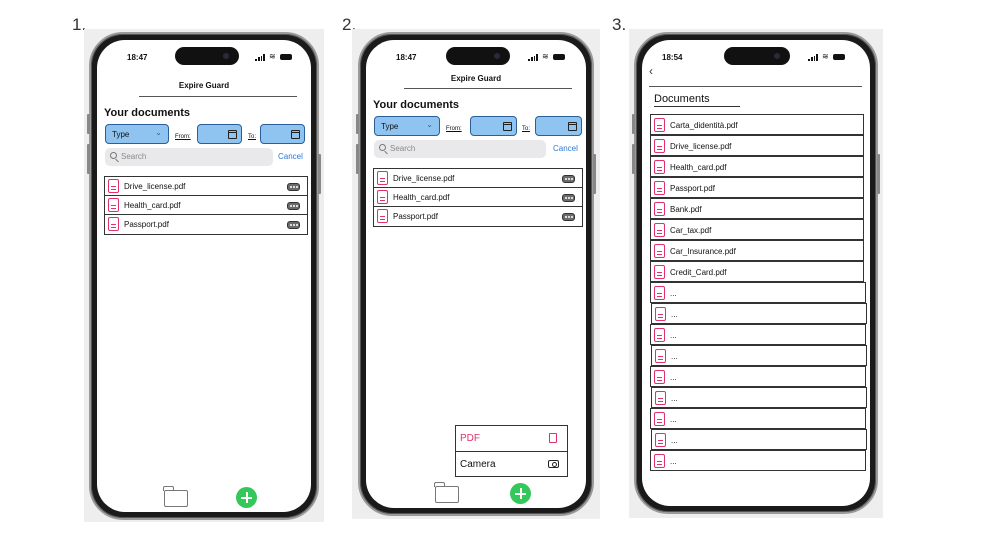 The image size is (982, 552). Describe the element at coordinates (204, 85) in the screenshot. I see `app-title: Expire Guard` at that location.